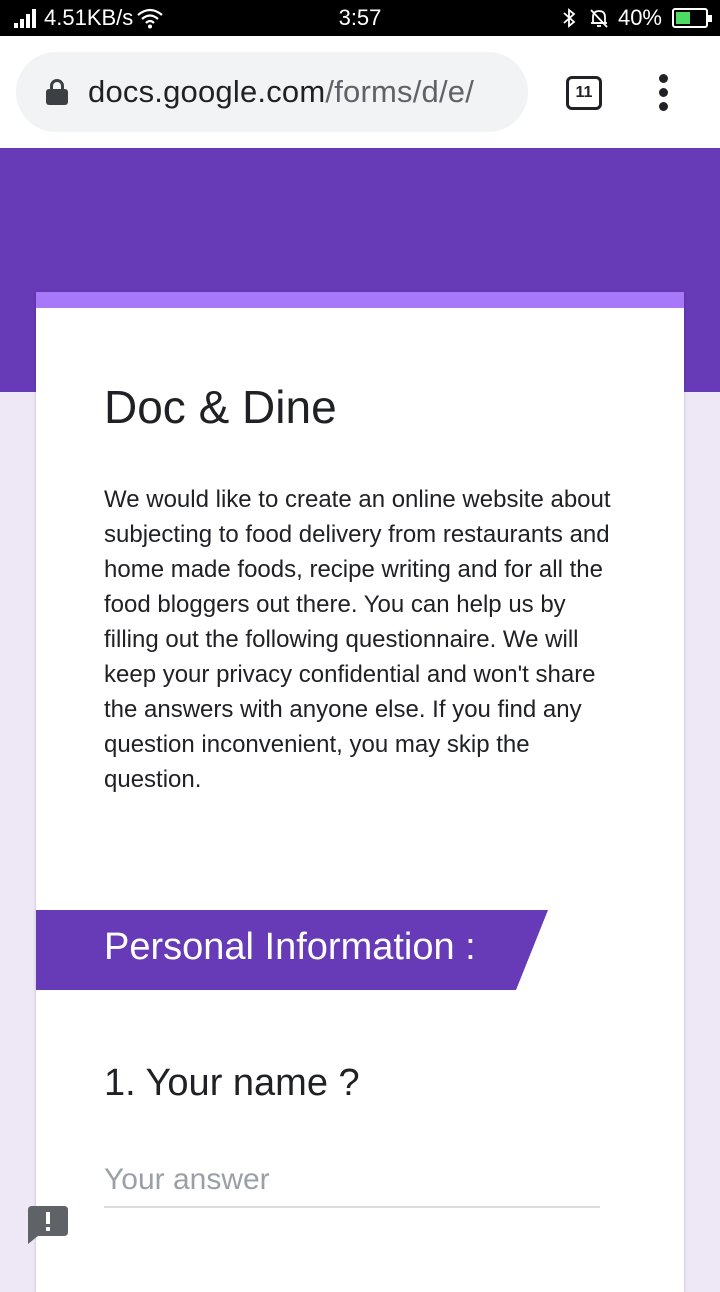  I want to click on status-right: 40%, so click(635, 18).